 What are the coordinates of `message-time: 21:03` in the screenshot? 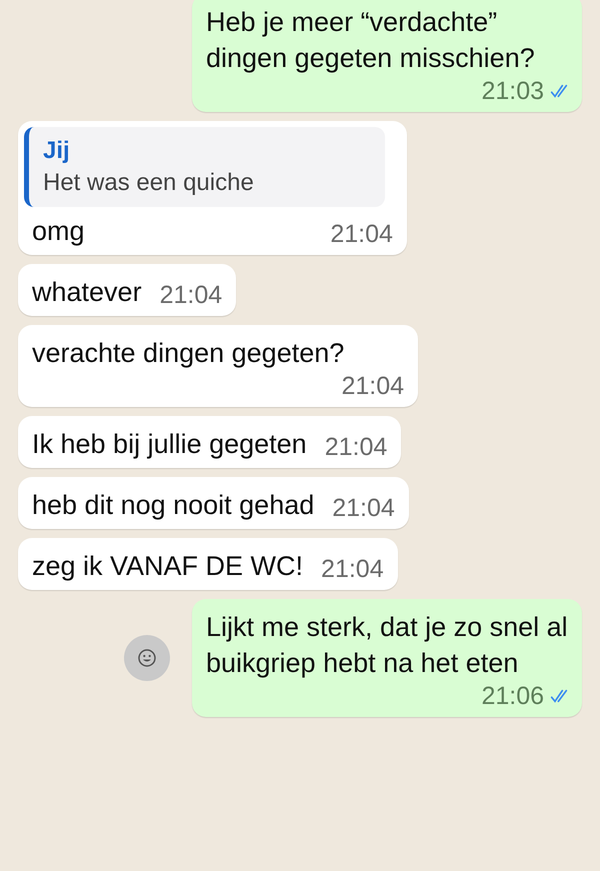 It's located at (512, 91).